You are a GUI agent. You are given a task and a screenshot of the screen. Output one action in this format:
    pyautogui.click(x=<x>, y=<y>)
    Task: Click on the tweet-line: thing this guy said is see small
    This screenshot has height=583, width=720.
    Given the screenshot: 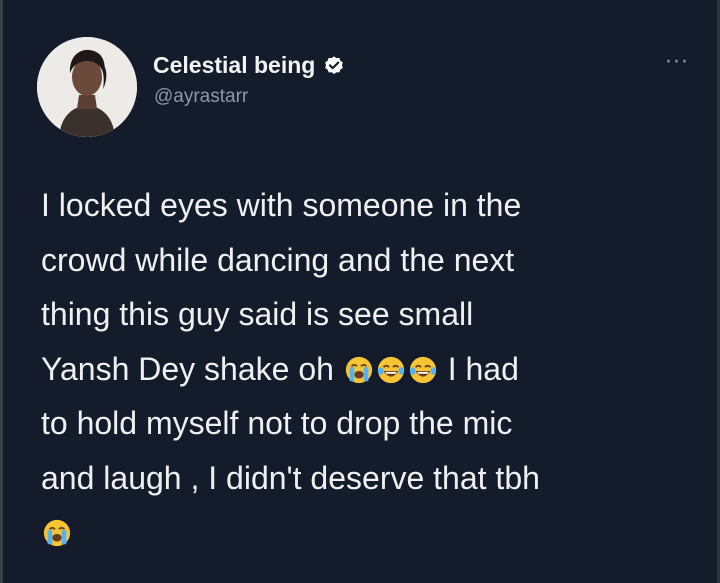 What is the action you would take?
    pyautogui.click(x=257, y=314)
    